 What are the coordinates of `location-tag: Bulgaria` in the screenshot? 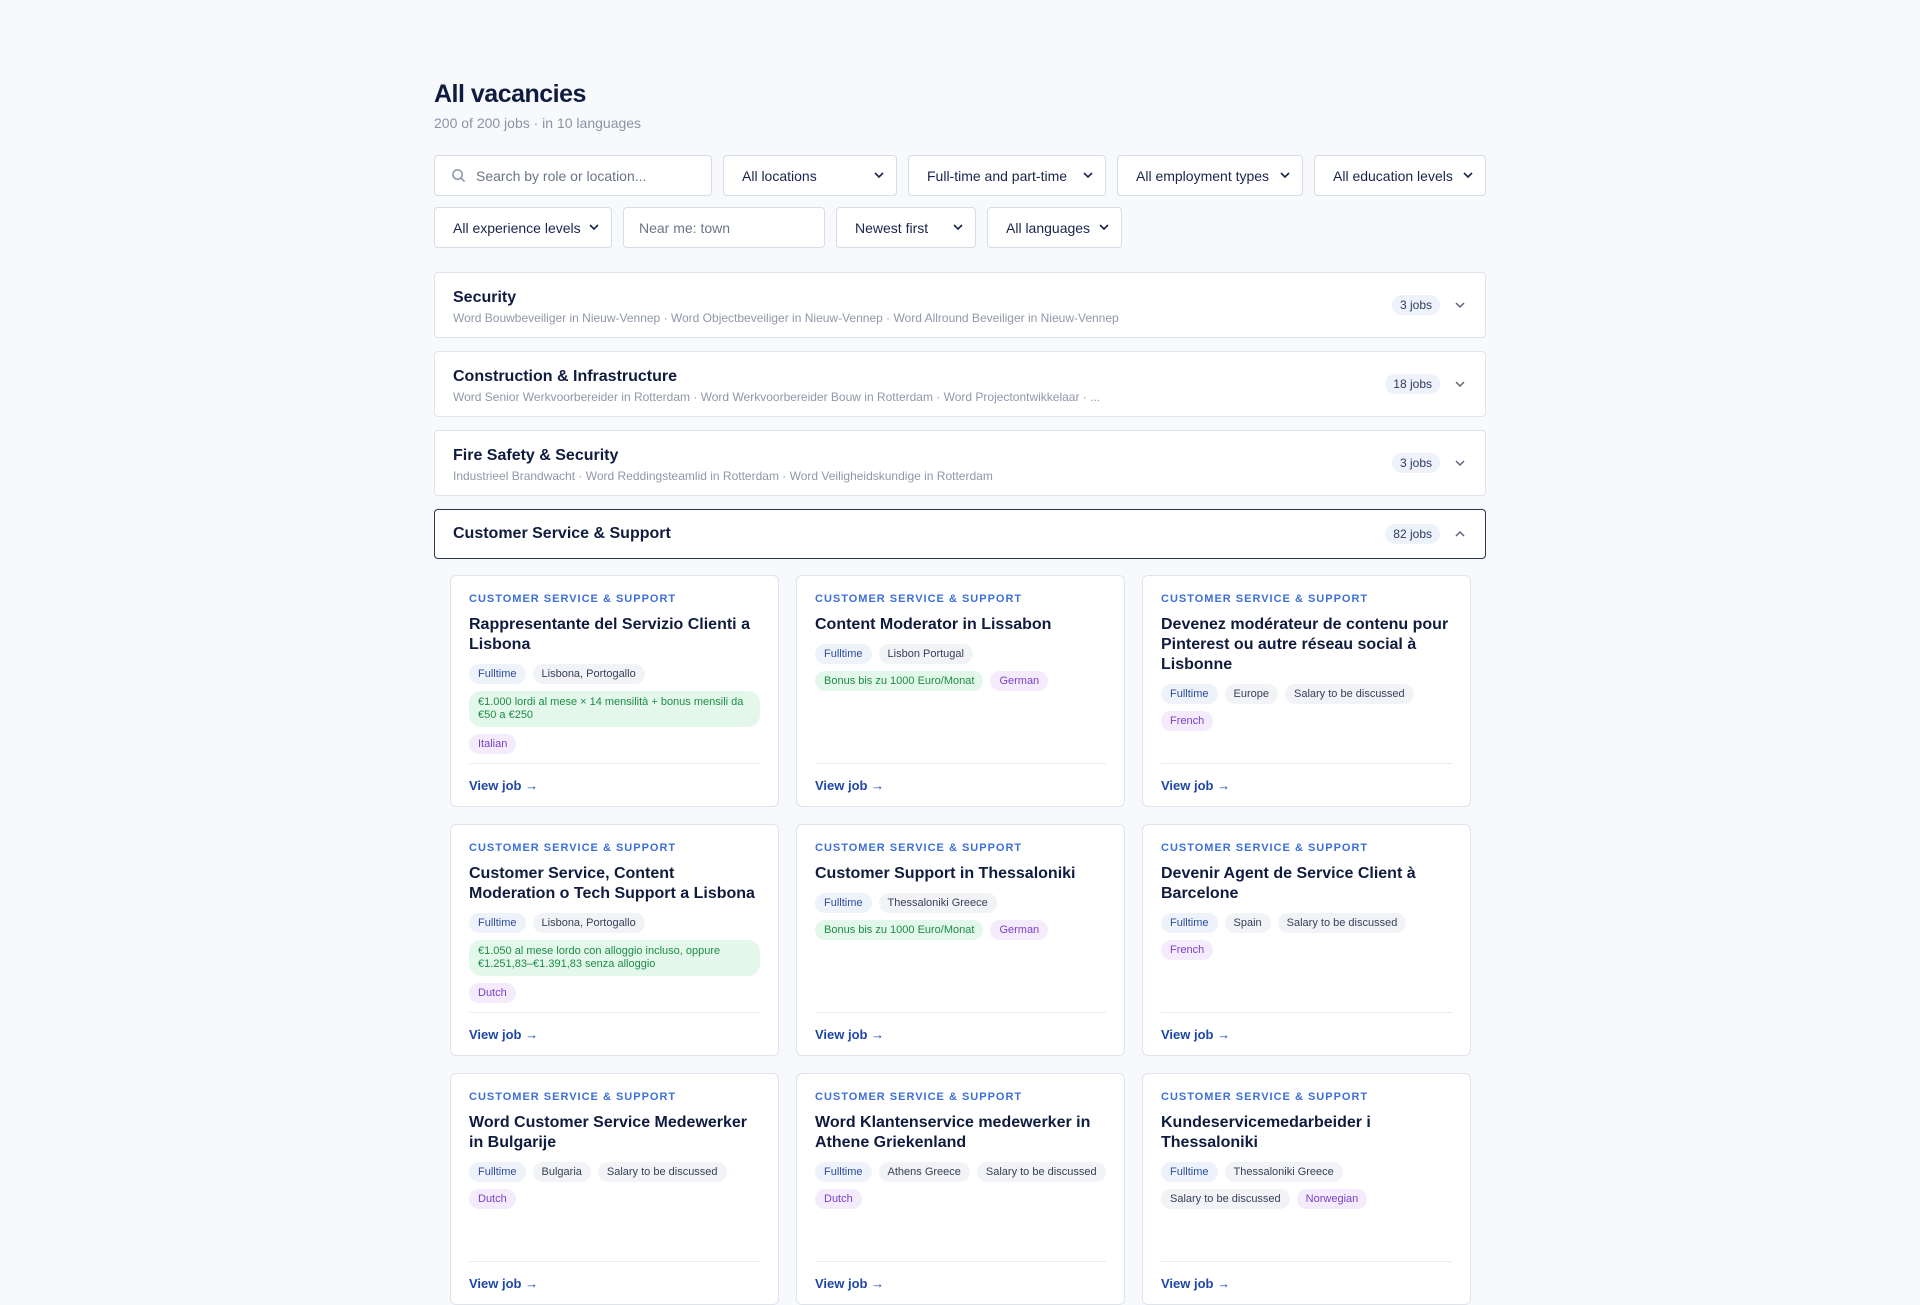 It's located at (561, 1172).